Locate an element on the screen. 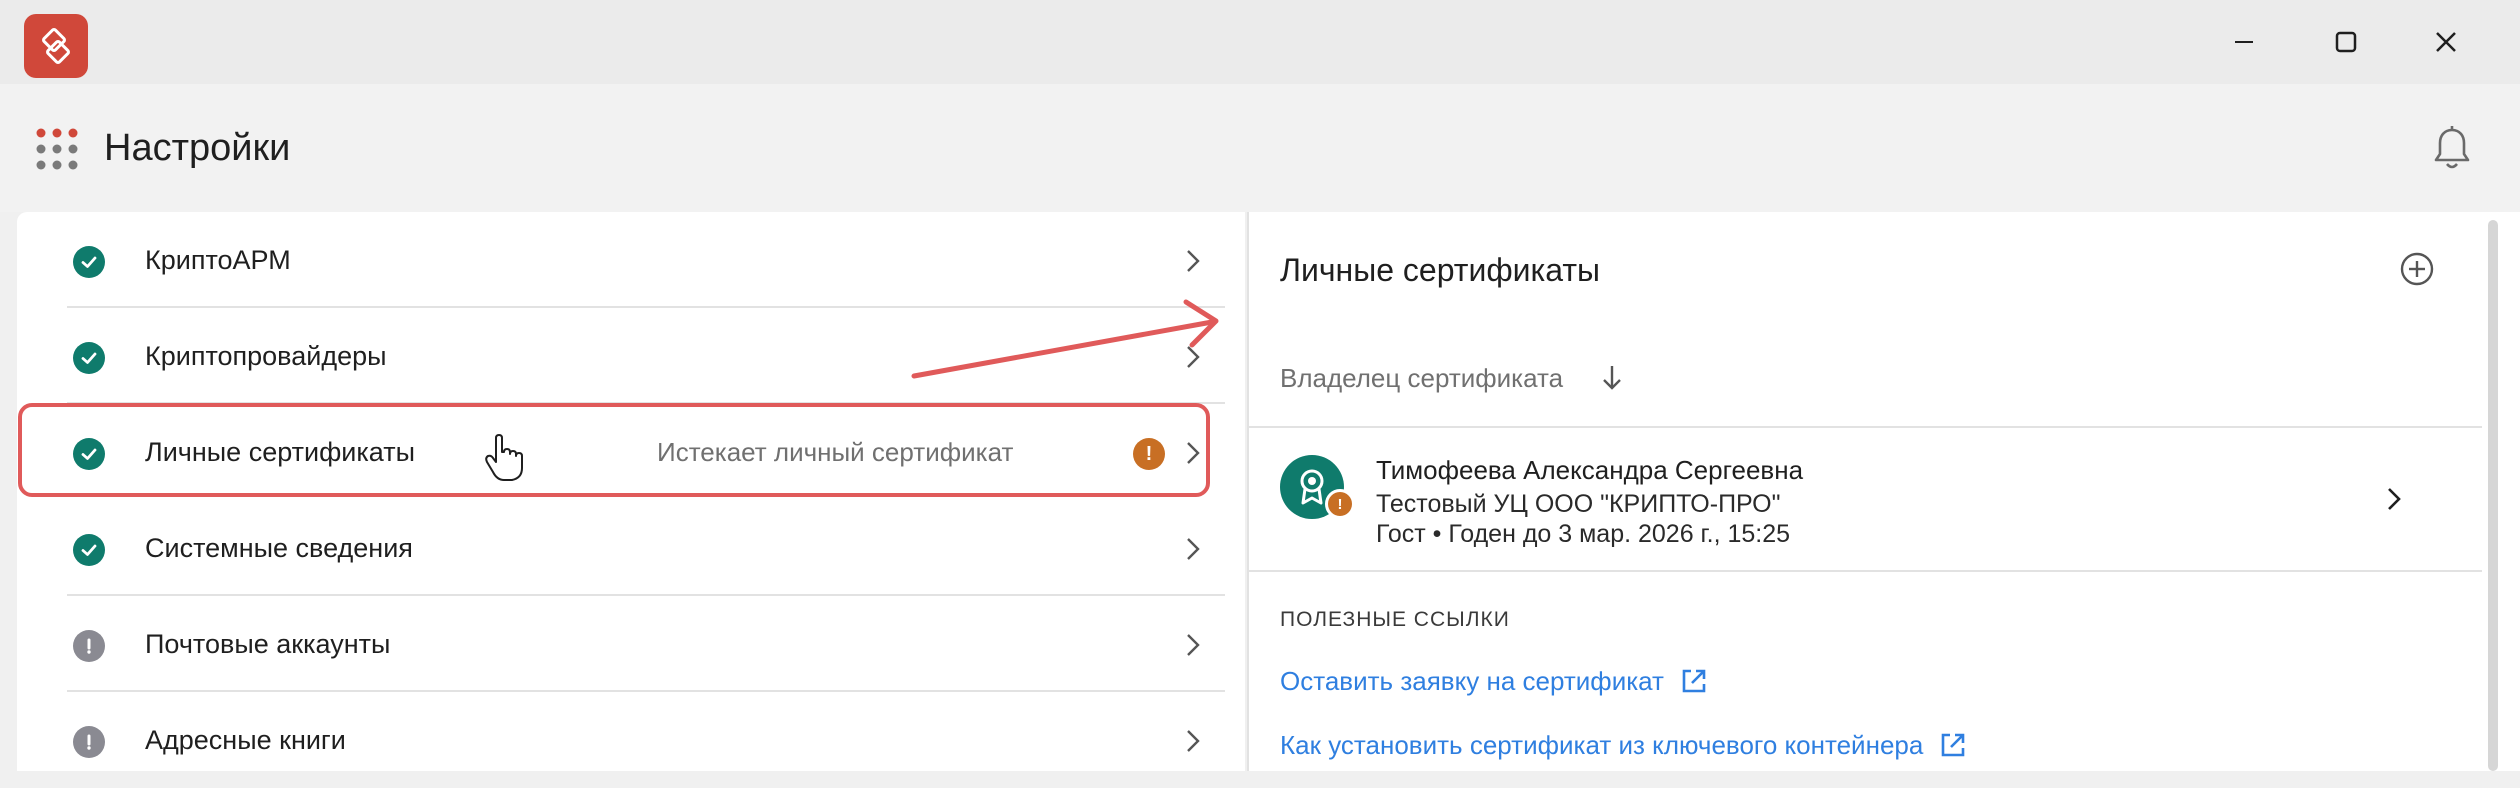 This screenshot has height=788, width=2520. sidebar-item-label: Системные сведения is located at coordinates (279, 548).